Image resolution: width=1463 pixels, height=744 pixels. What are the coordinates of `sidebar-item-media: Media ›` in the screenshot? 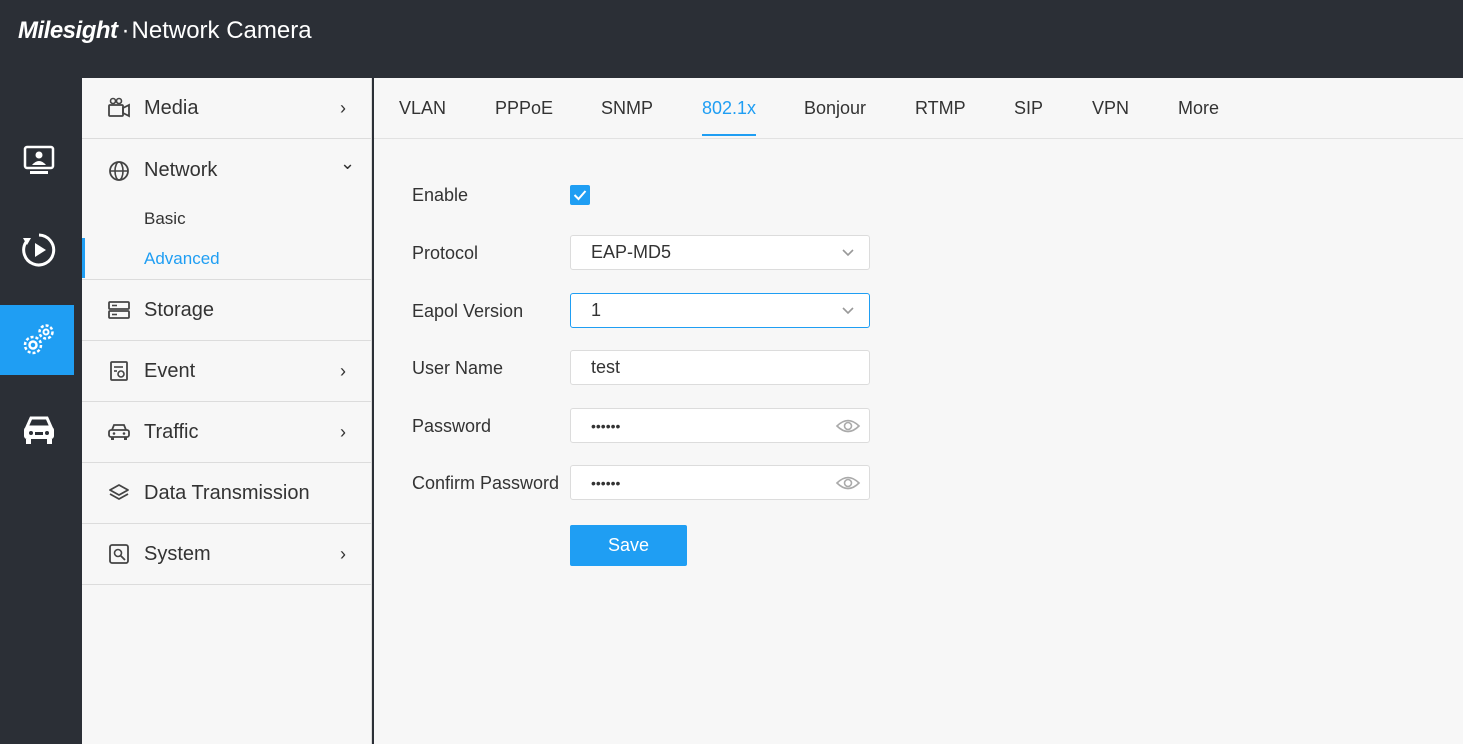 It's located at (227, 108).